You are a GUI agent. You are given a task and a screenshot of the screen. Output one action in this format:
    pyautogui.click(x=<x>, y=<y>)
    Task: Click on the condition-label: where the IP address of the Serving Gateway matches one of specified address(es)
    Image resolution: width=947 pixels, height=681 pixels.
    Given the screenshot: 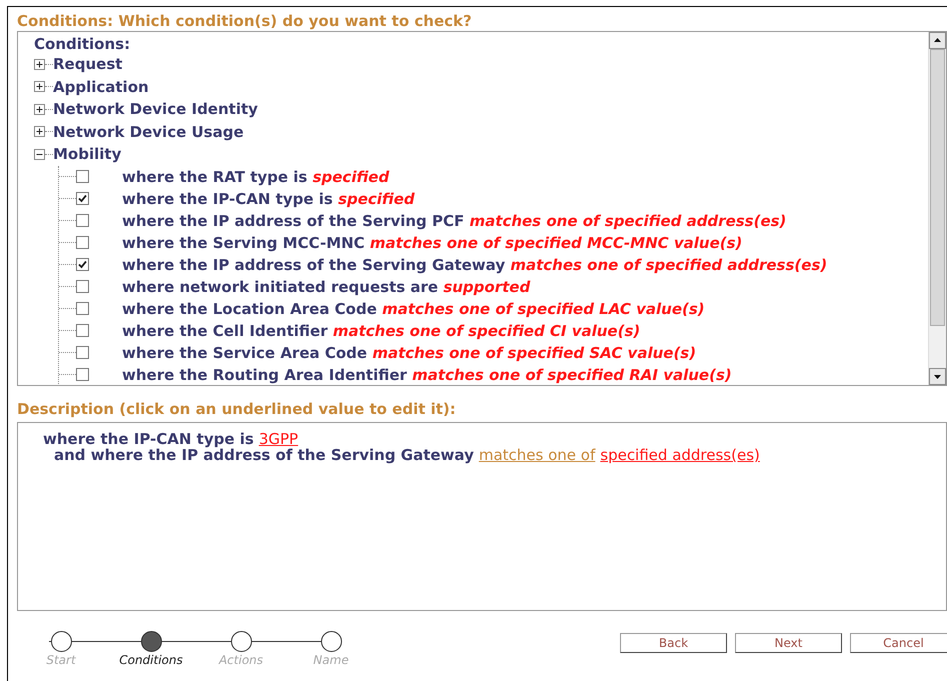 What is the action you would take?
    pyautogui.click(x=475, y=264)
    